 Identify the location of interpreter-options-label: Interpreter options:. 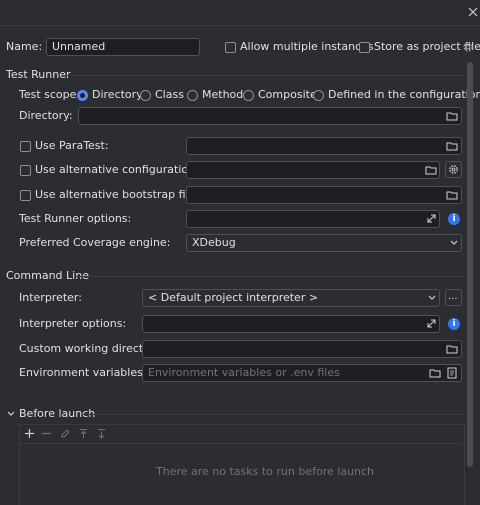
(73, 323).